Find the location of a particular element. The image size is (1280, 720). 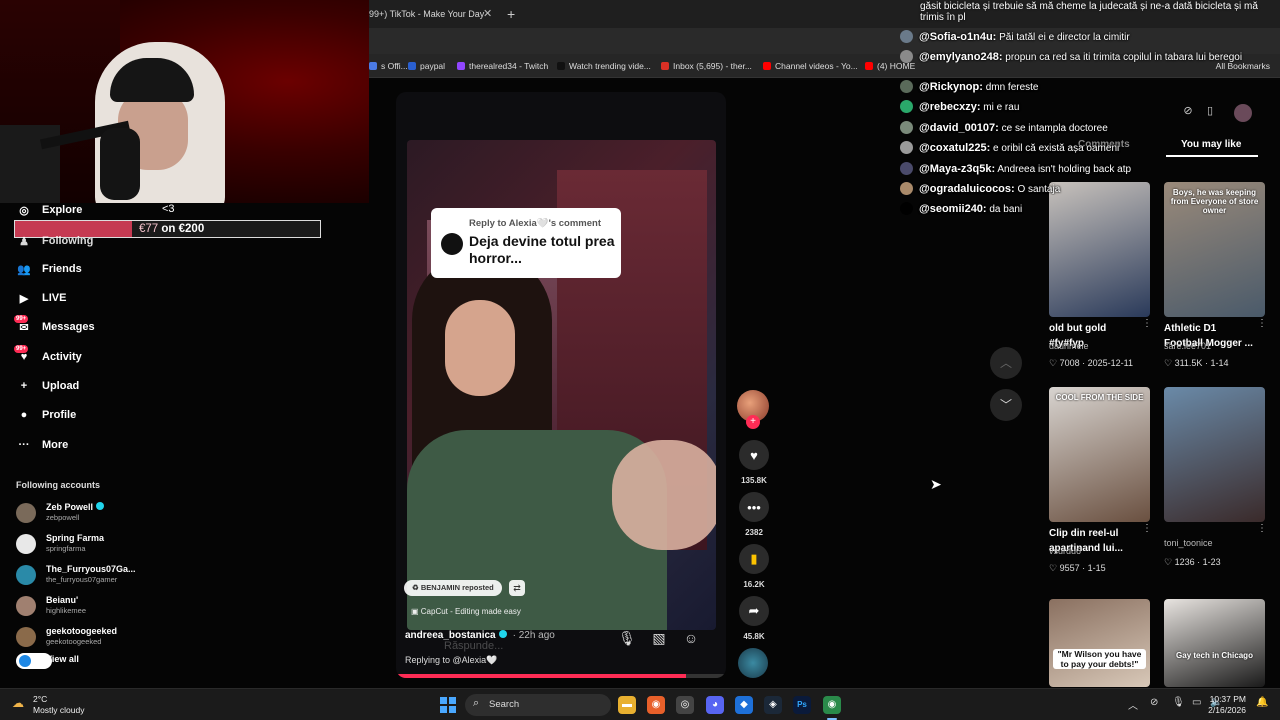

account-name-text: geekotoogeeked is located at coordinates (82, 631).